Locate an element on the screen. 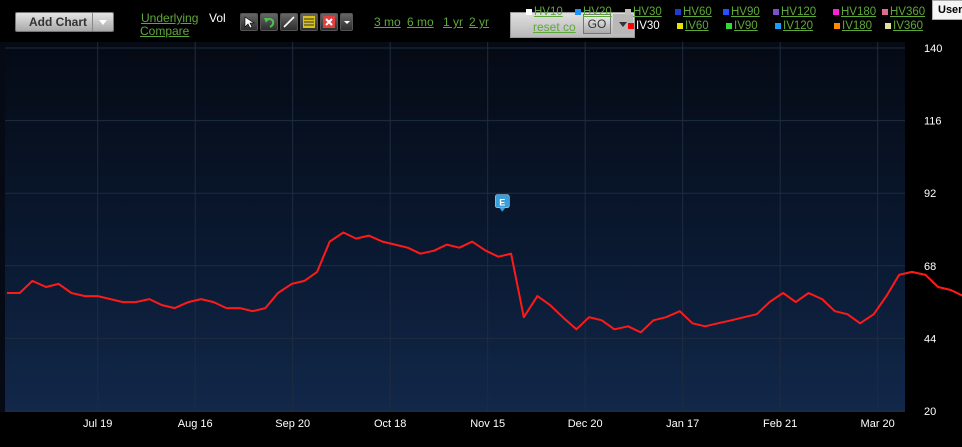 This screenshot has width=962, height=447. vol-option-label: IV120 is located at coordinates (798, 26).